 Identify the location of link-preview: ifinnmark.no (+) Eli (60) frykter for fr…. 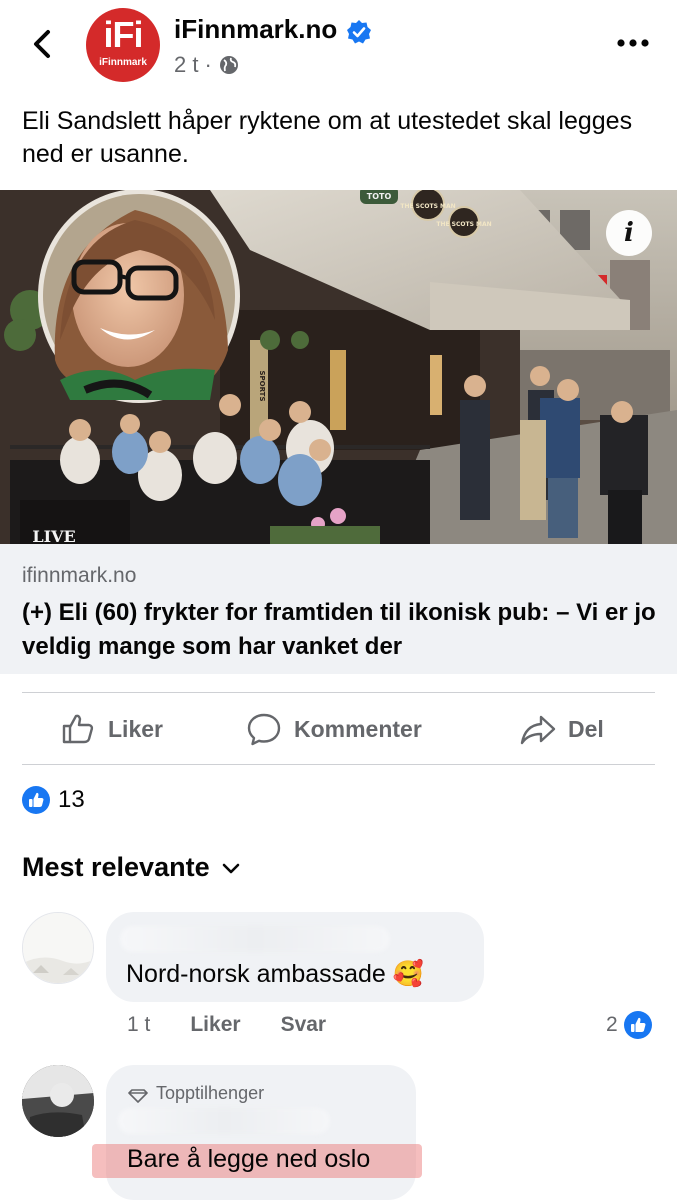
(338, 609).